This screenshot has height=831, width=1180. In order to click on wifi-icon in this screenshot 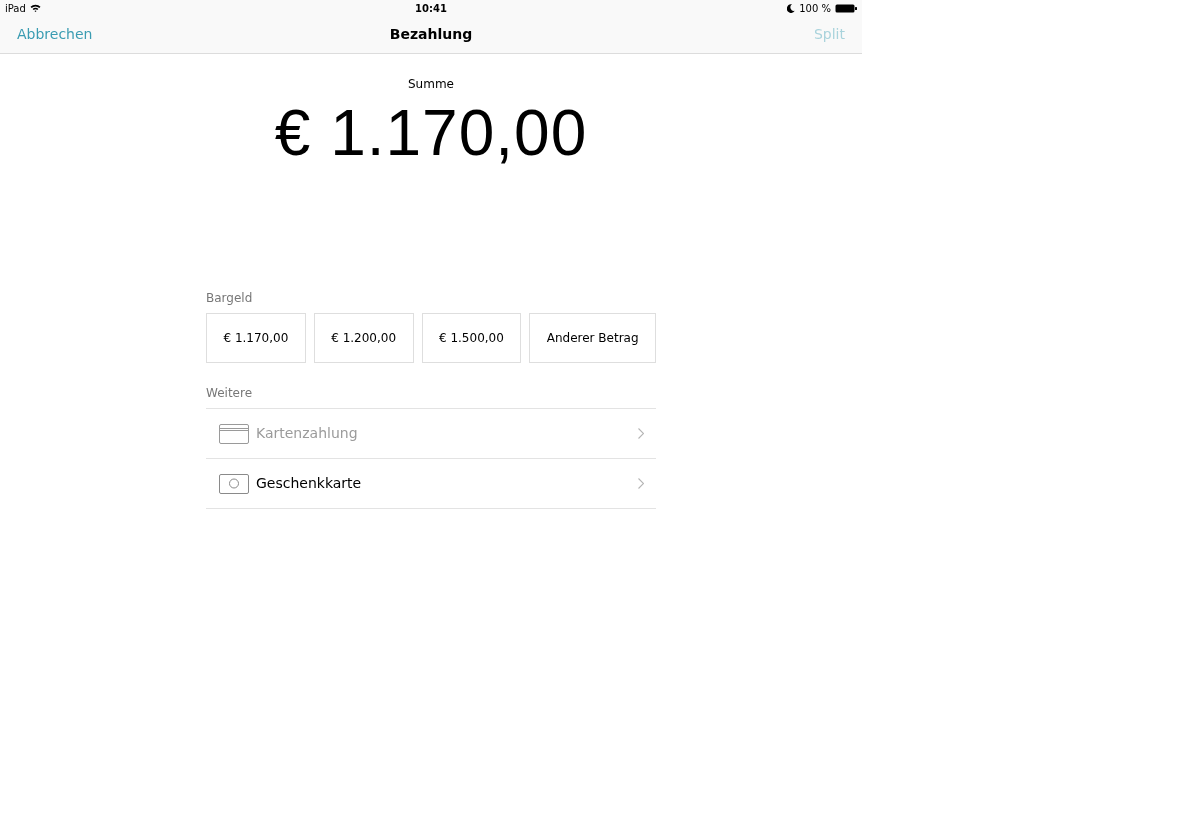, I will do `click(35, 8)`.